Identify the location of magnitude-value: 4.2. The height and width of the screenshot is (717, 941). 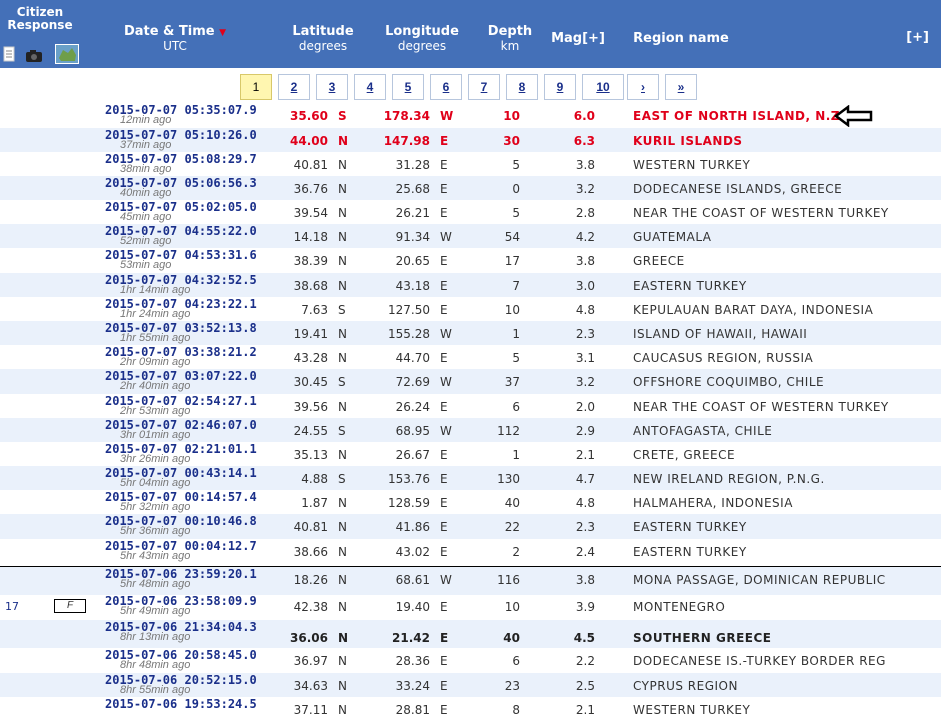
(585, 237).